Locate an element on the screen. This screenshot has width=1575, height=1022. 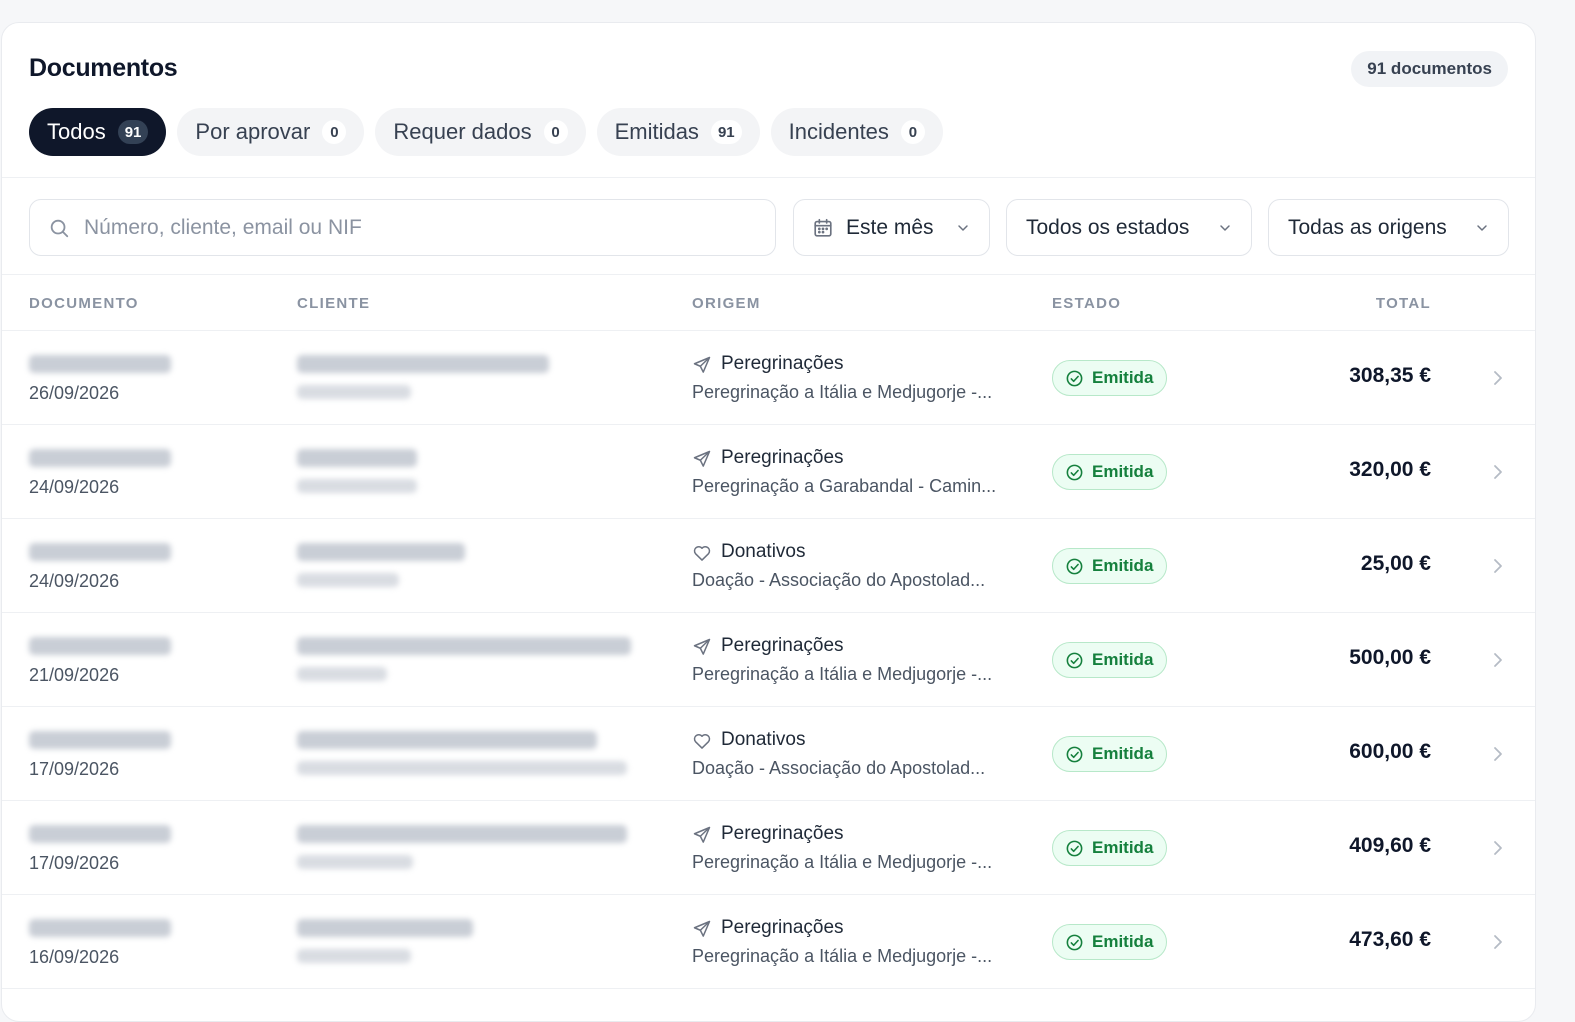
column-header-client: CLIENTE is located at coordinates (333, 303).